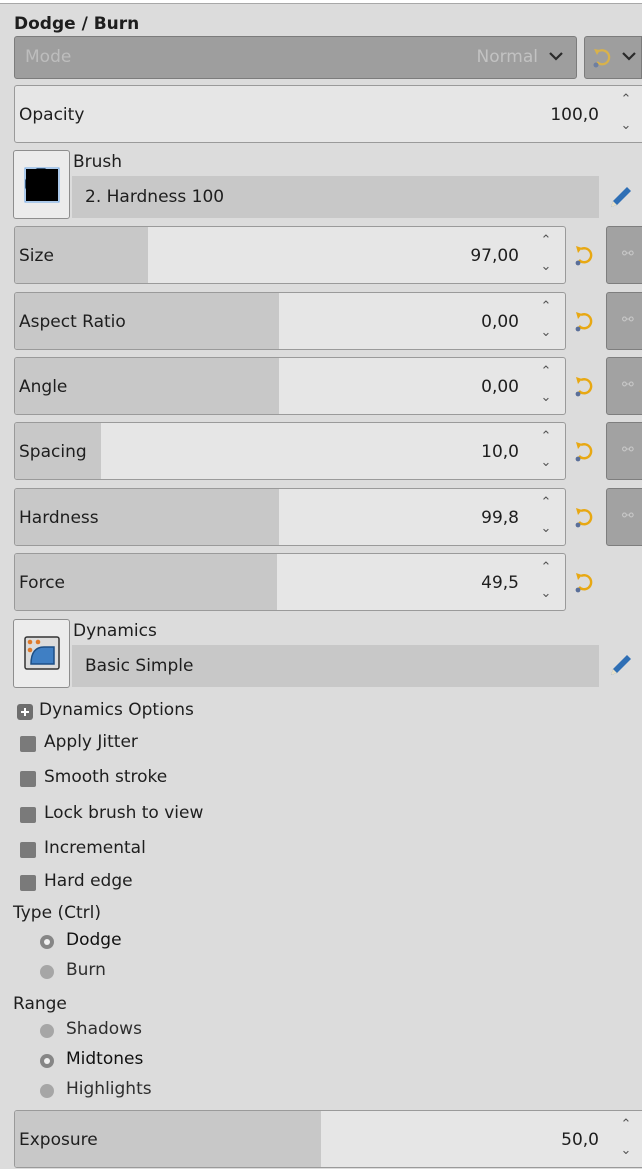 This screenshot has height=1169, width=642. What do you see at coordinates (155, 197) in the screenshot?
I see `brush-name: 2. Hardness 100` at bounding box center [155, 197].